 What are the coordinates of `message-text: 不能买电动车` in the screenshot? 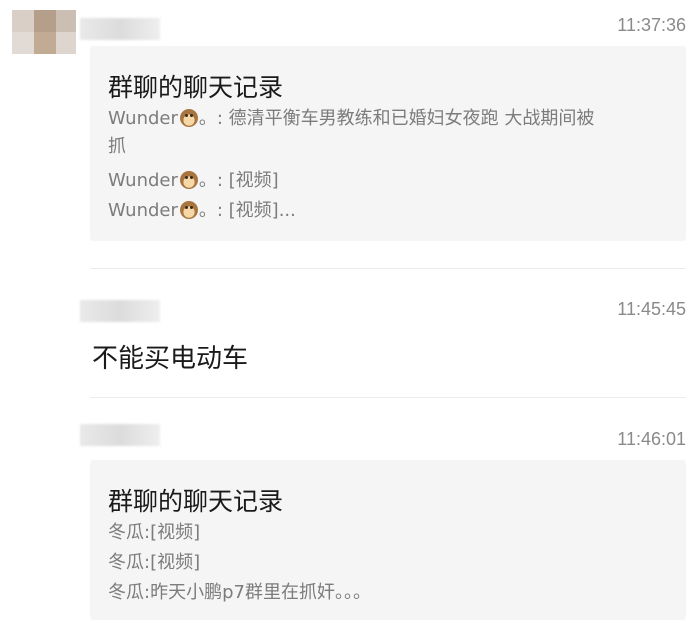 It's located at (170, 356).